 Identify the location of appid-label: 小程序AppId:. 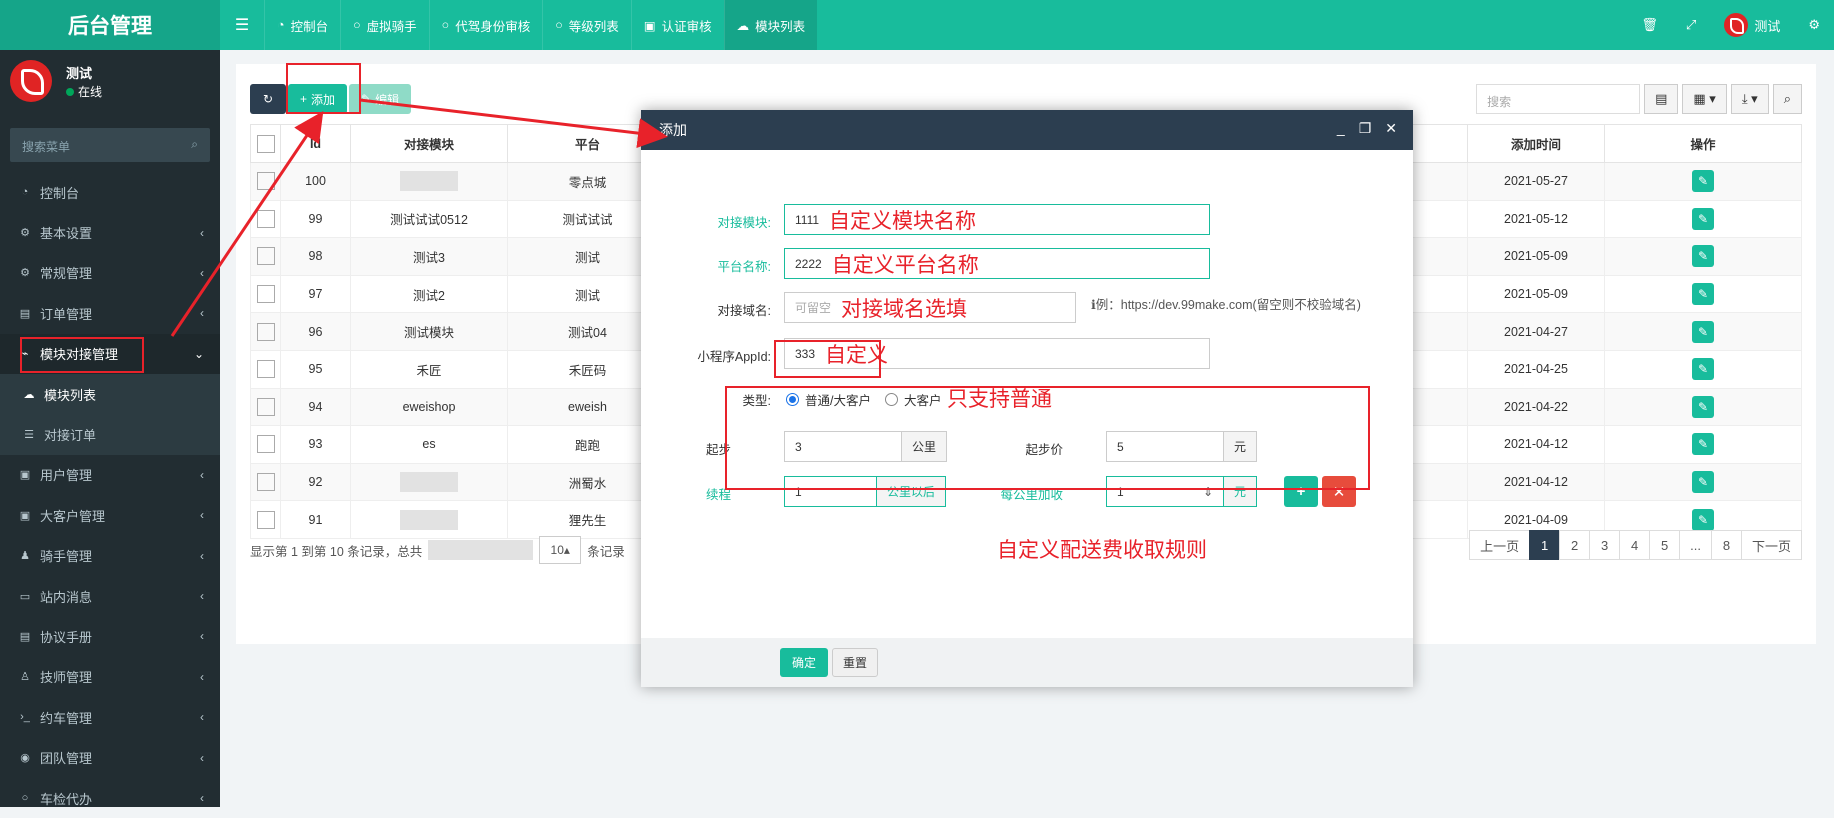
(734, 357).